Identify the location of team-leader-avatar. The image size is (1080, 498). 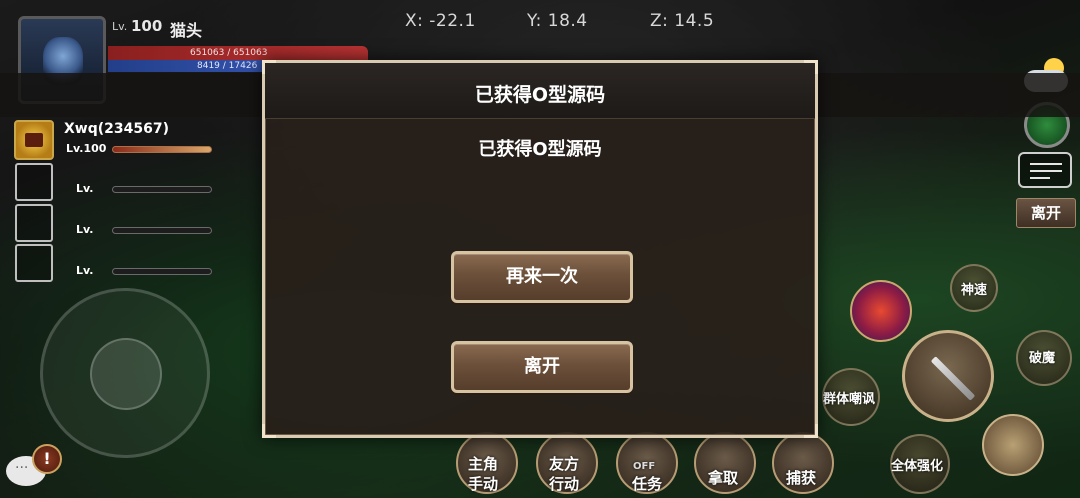
(34, 140).